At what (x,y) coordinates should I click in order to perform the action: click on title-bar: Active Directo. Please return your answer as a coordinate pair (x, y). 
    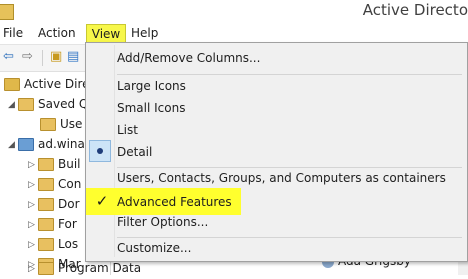
    Looking at the image, I should click on (234, 12).